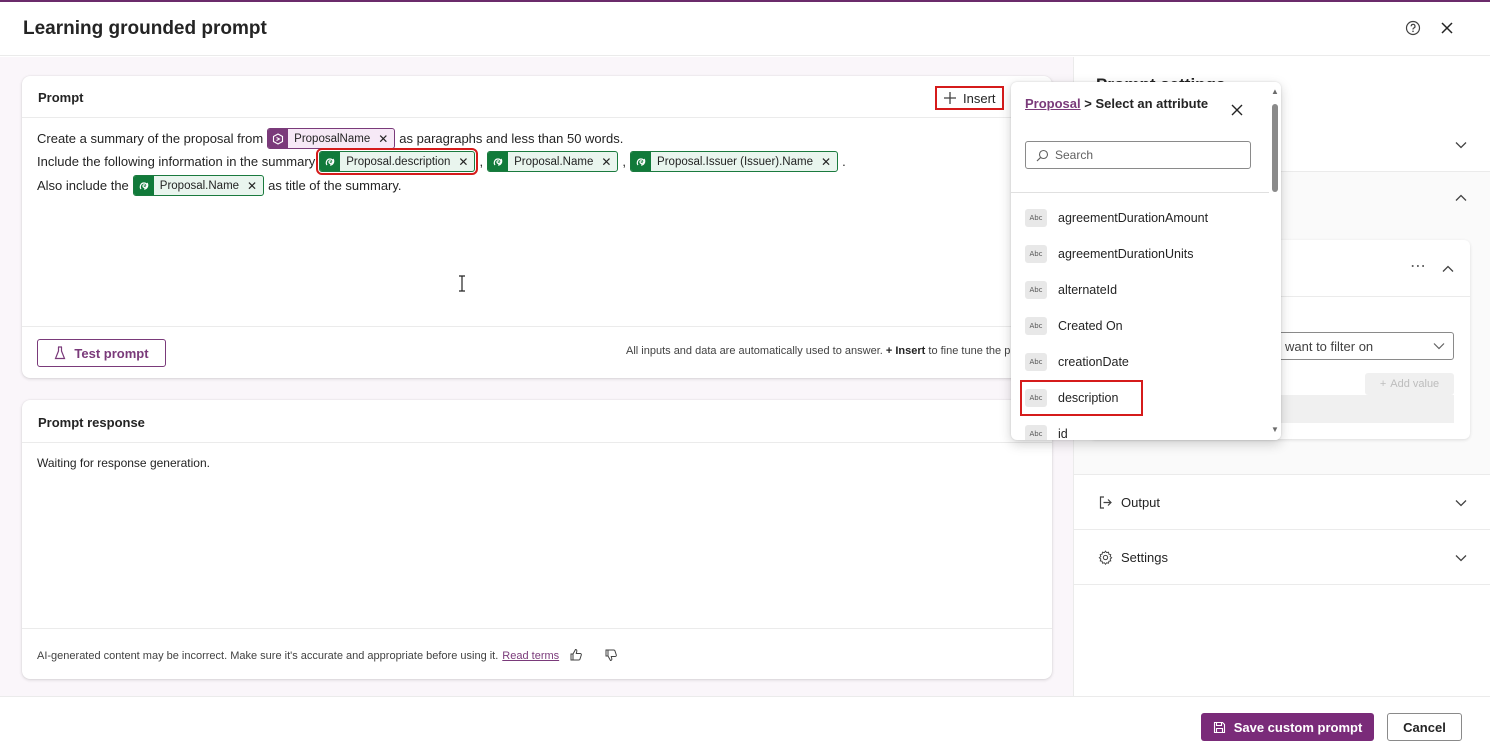 This screenshot has width=1490, height=755. I want to click on scroll-down-icon: ▼, so click(1275, 430).